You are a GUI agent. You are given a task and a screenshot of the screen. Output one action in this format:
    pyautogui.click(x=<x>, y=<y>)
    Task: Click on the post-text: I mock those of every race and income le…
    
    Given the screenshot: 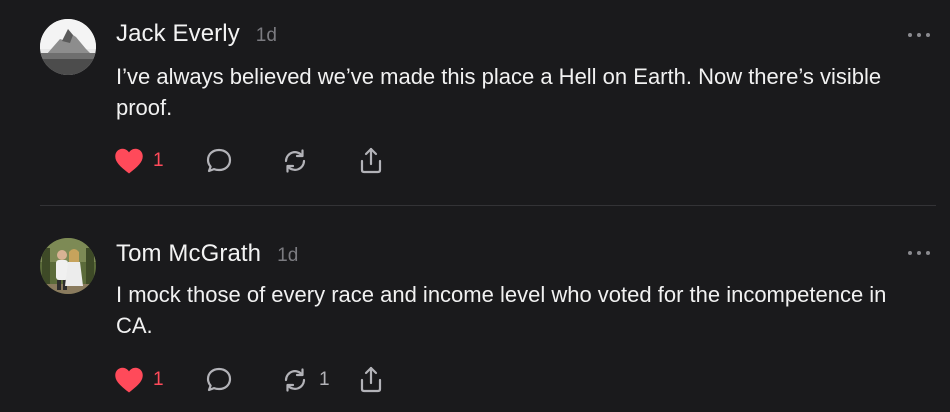 What is the action you would take?
    pyautogui.click(x=501, y=310)
    